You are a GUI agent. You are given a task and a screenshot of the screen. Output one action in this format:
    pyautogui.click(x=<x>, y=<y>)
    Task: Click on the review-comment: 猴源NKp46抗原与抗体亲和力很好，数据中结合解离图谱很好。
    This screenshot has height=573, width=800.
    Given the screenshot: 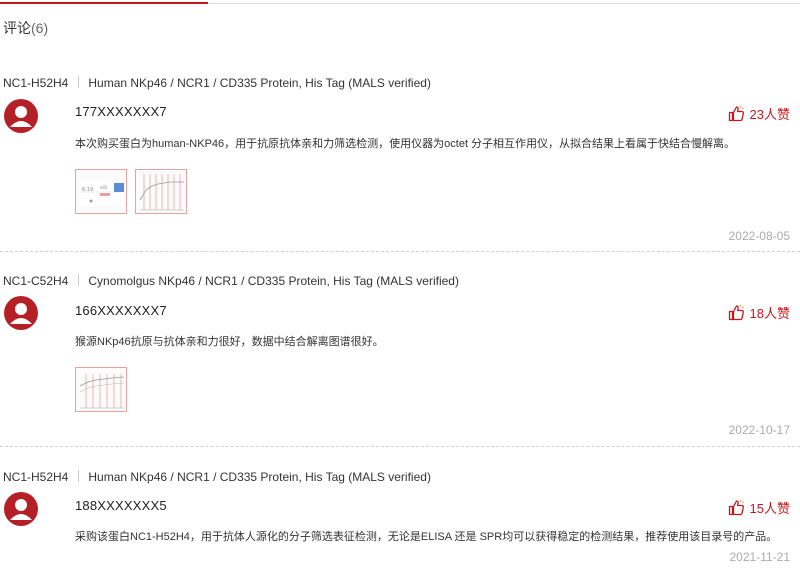 What is the action you would take?
    pyautogui.click(x=229, y=342)
    